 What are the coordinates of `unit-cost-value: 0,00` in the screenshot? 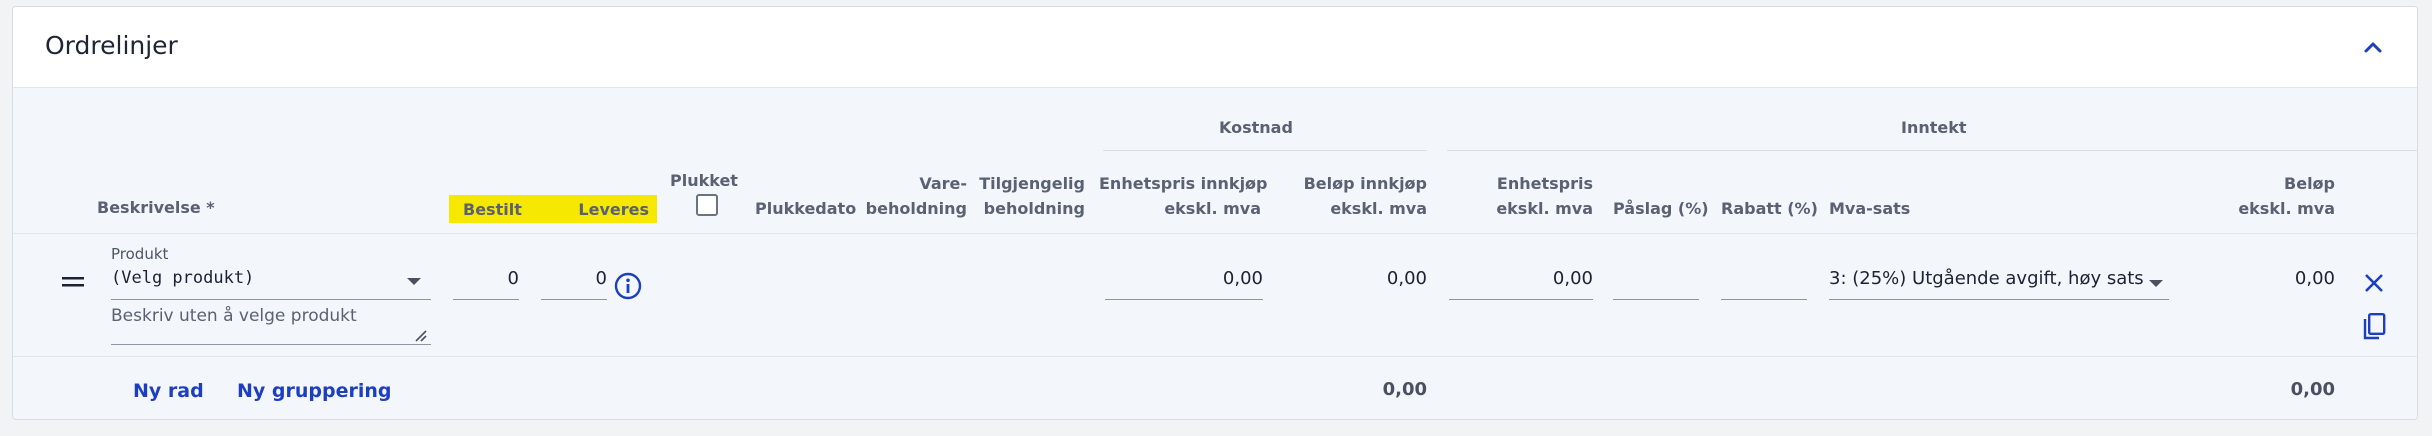 It's located at (1242, 278).